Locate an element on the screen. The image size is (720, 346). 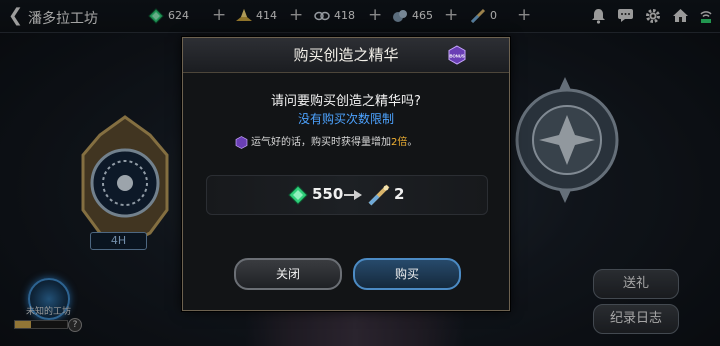
creation-essence-icon is located at coordinates (379, 195).